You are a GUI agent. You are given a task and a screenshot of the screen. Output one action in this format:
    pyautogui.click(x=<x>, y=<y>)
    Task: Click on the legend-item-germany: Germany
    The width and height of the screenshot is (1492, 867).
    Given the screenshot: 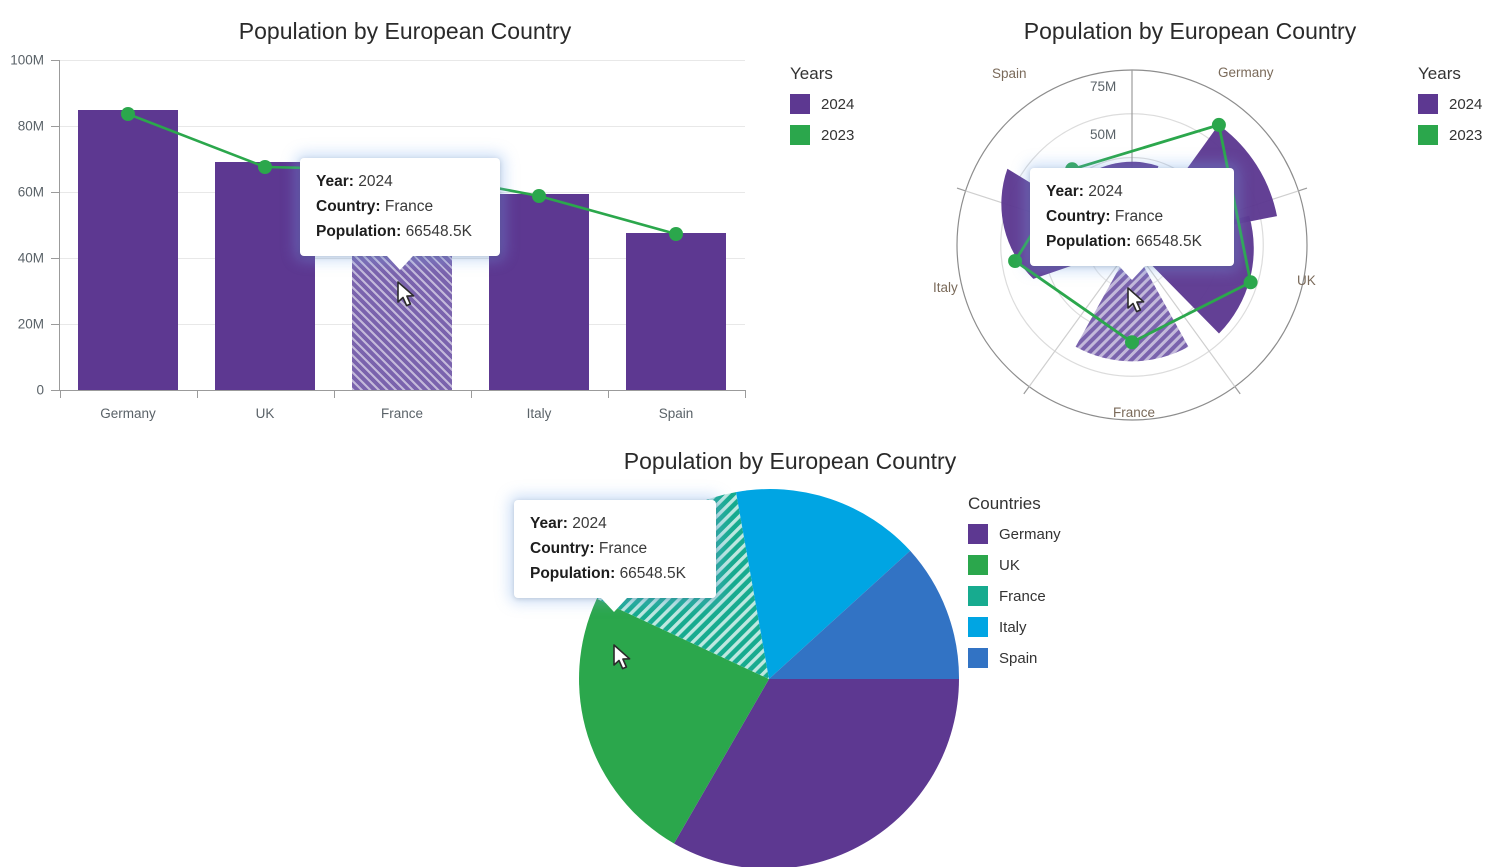 What is the action you would take?
    pyautogui.click(x=1014, y=534)
    